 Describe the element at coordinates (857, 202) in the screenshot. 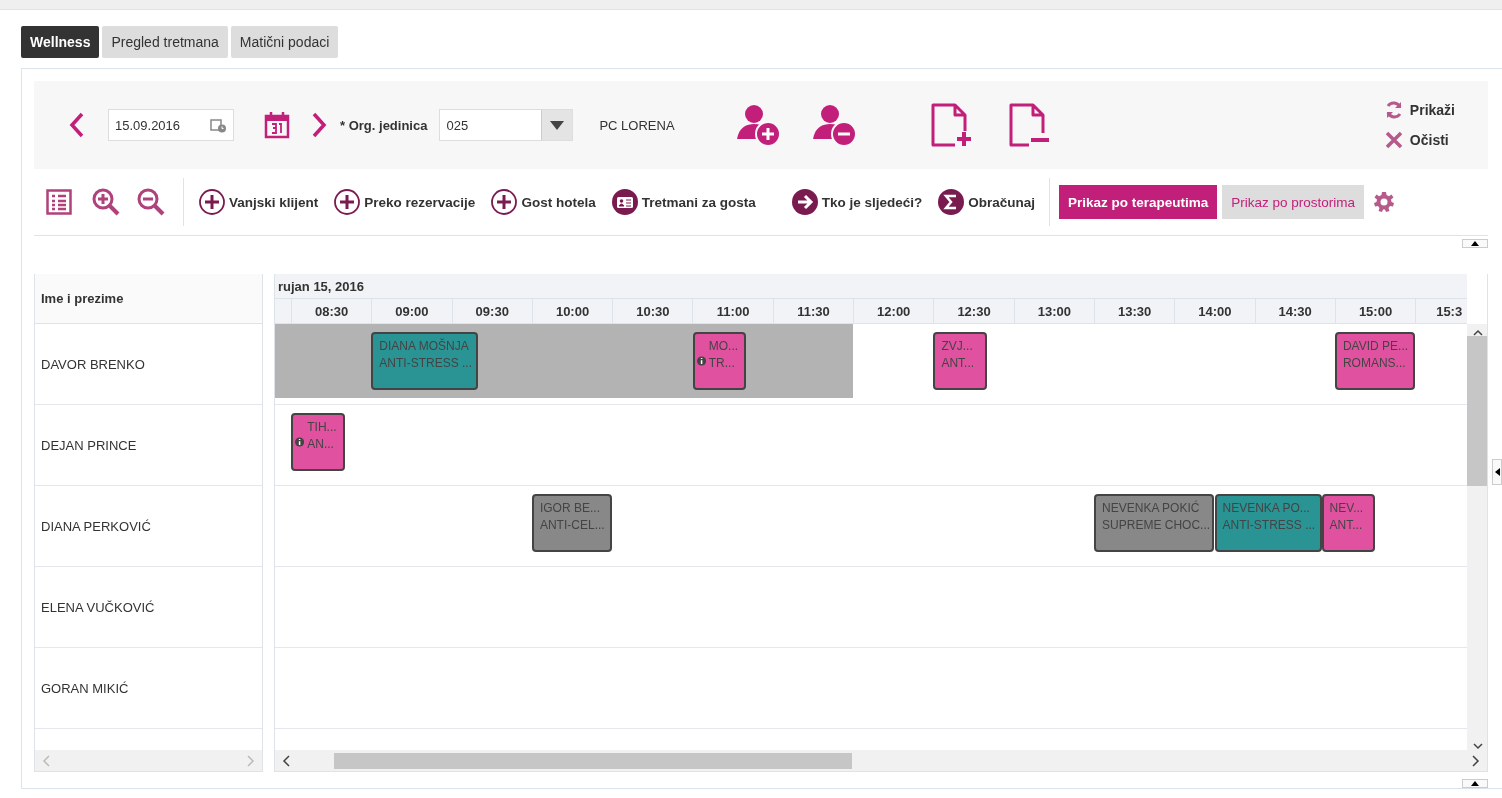

I see `toolbar-button: Tko je sljedeći?` at that location.